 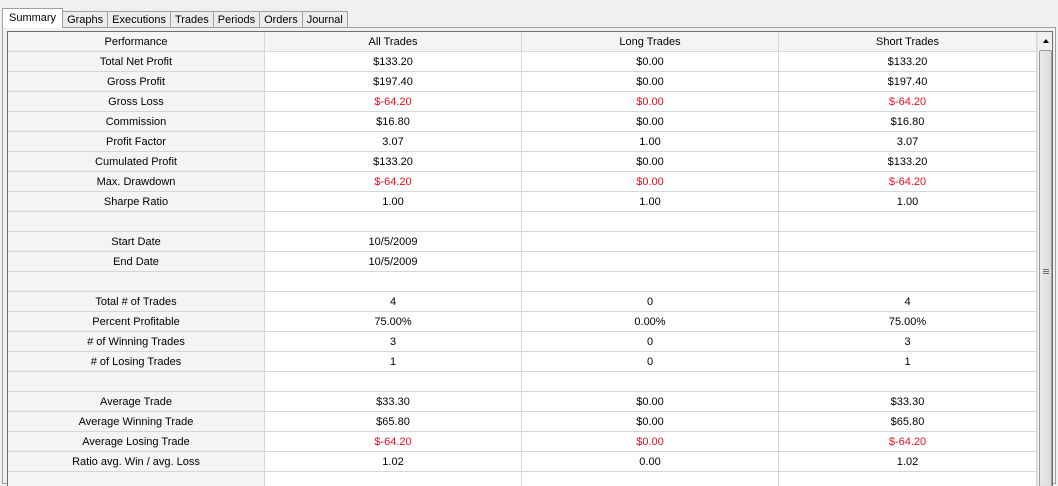 I want to click on table-row: Max. Drawdown $-64.20 $0.00 $-64.20, so click(x=522, y=182).